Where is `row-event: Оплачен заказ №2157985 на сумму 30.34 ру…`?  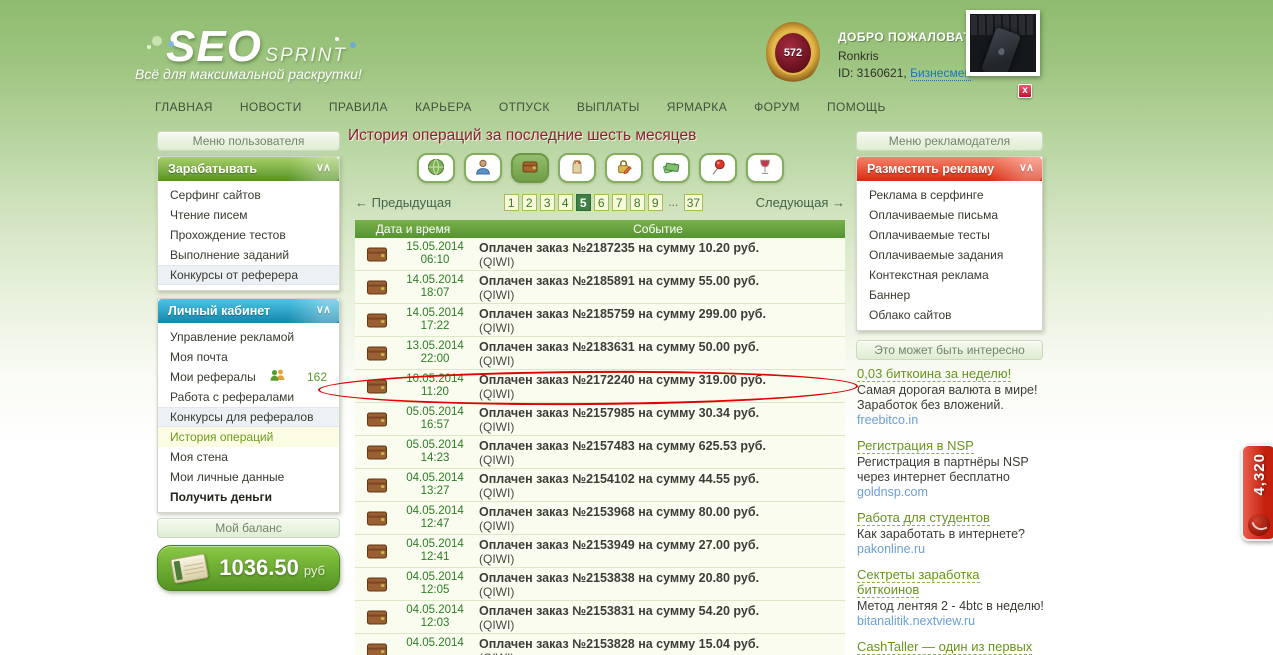
row-event: Оплачен заказ №2157985 на сумму 30.34 ру… is located at coordinates (619, 413).